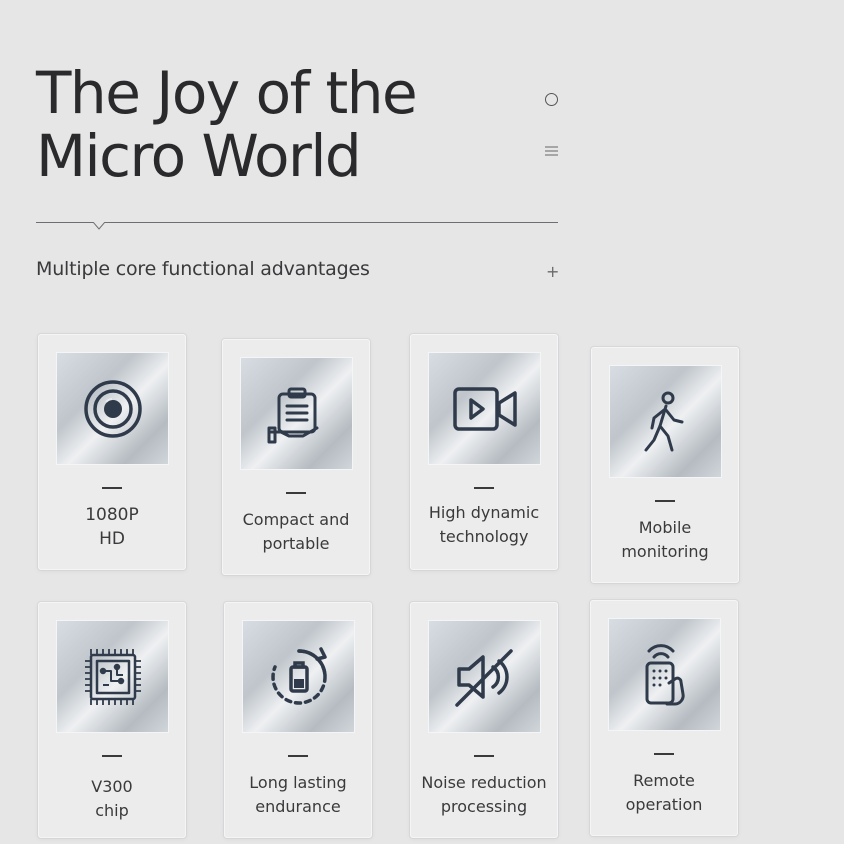  Describe the element at coordinates (484, 795) in the screenshot. I see `feature-label: Noise reduction processing` at that location.